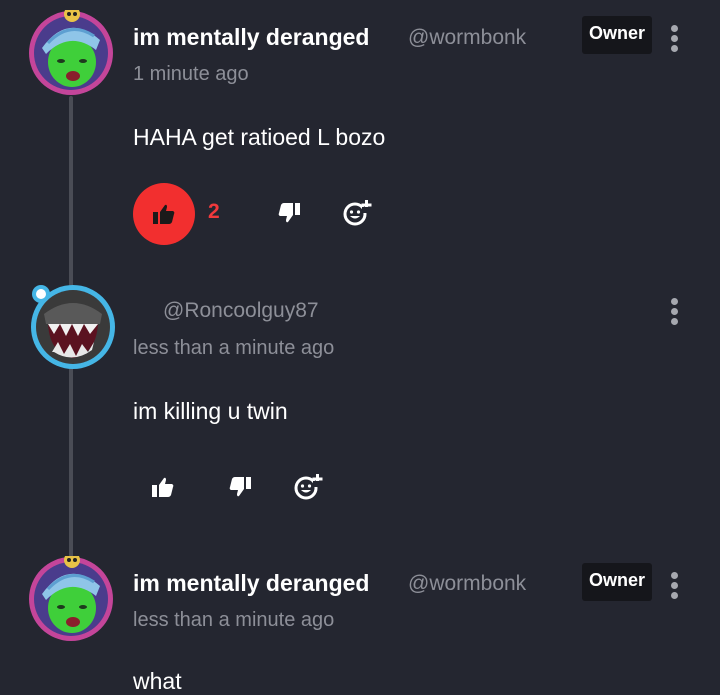 The width and height of the screenshot is (720, 695). Describe the element at coordinates (241, 311) in the screenshot. I see `user-handle: @Roncoolguy87` at that location.